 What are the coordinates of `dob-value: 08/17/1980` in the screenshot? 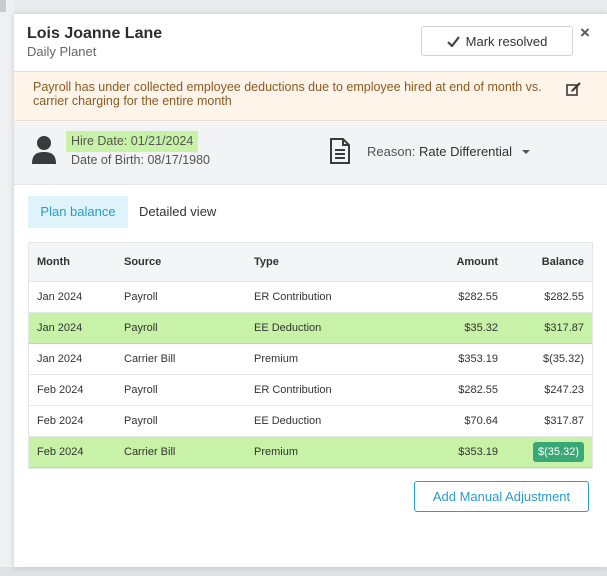 It's located at (178, 160).